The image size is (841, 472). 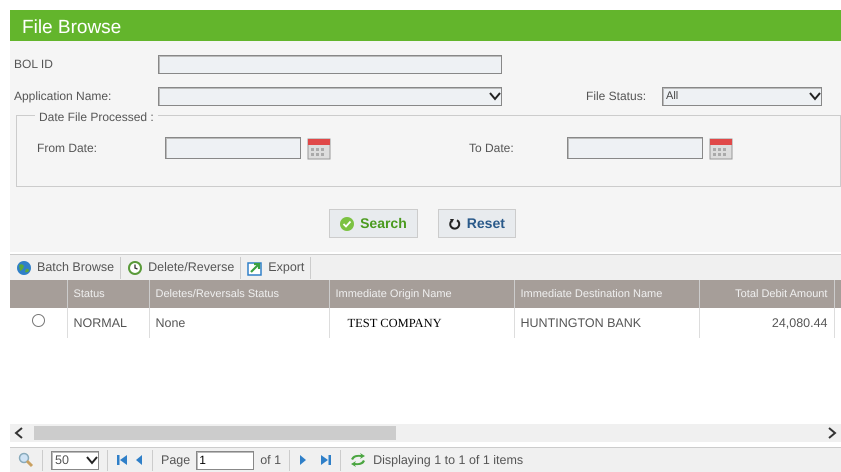 I want to click on page-count: of 1, so click(x=271, y=460).